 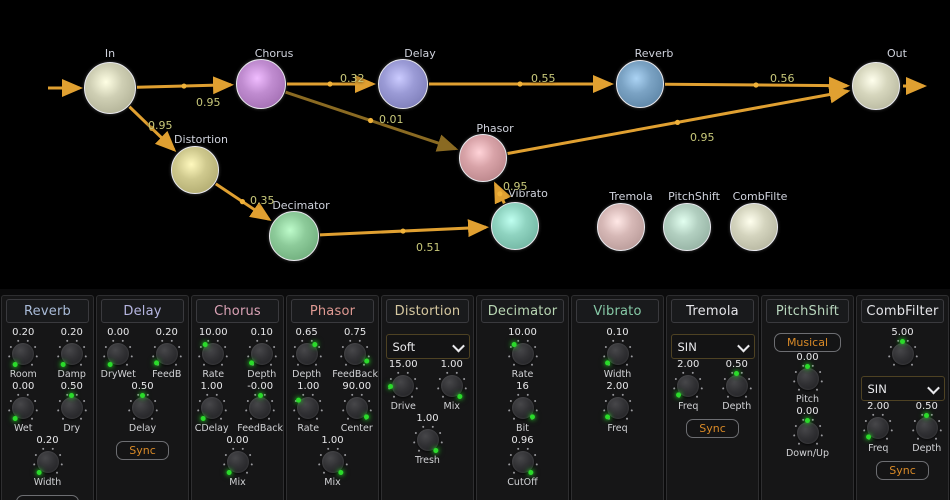 I want to click on knob-control: 0.10 Width, so click(x=618, y=354).